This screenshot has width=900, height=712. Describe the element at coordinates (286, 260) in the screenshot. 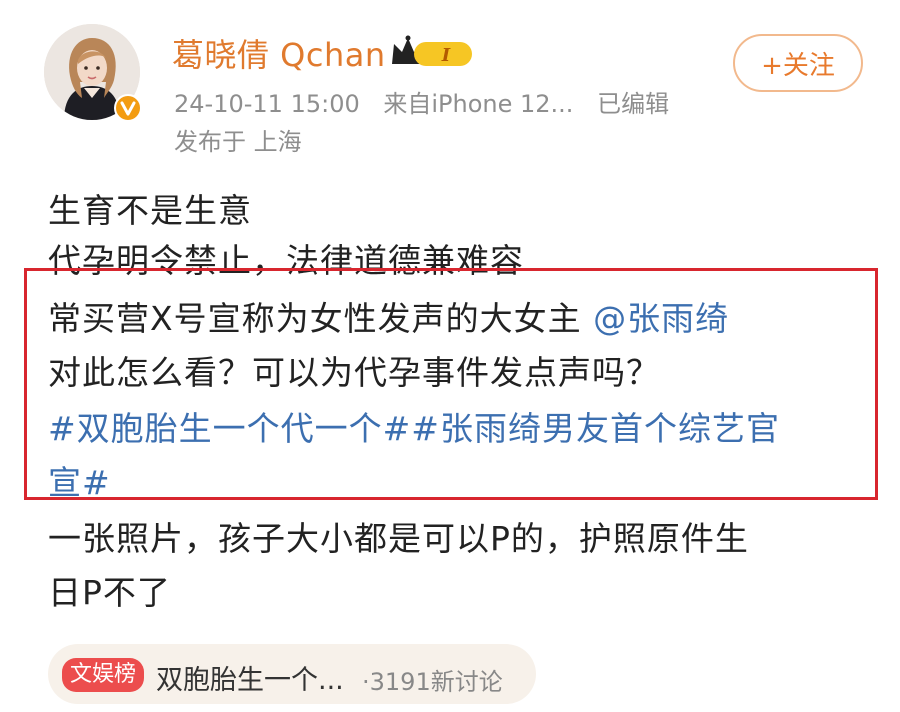

I see `post-text-line-2: 代孕明令禁止，法律道德兼难容` at that location.